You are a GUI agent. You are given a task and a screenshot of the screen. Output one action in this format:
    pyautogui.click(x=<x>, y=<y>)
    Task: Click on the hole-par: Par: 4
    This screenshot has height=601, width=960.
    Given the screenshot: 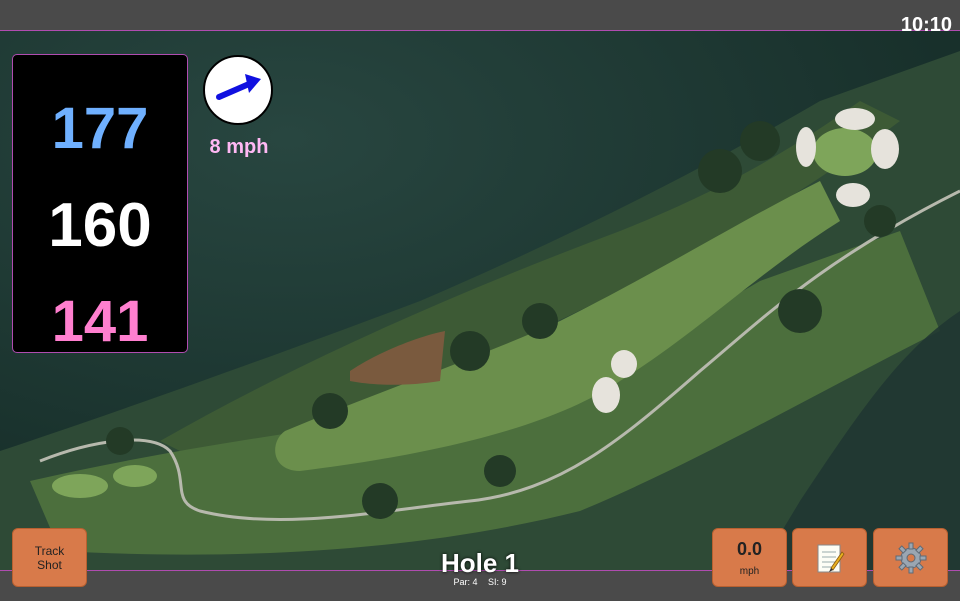 What is the action you would take?
    pyautogui.click(x=465, y=582)
    